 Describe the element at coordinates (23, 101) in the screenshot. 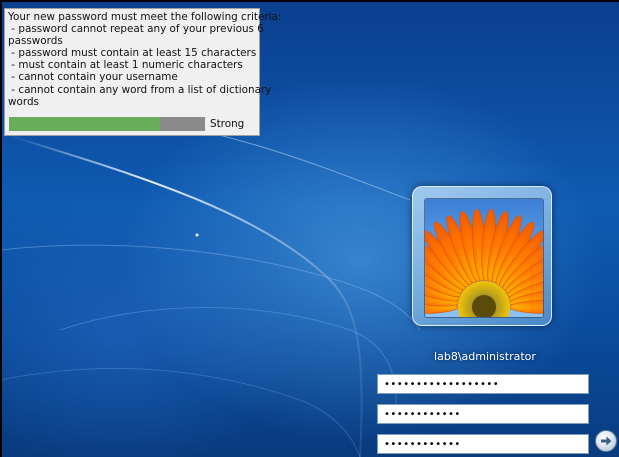

I see `criteria-line: words` at that location.